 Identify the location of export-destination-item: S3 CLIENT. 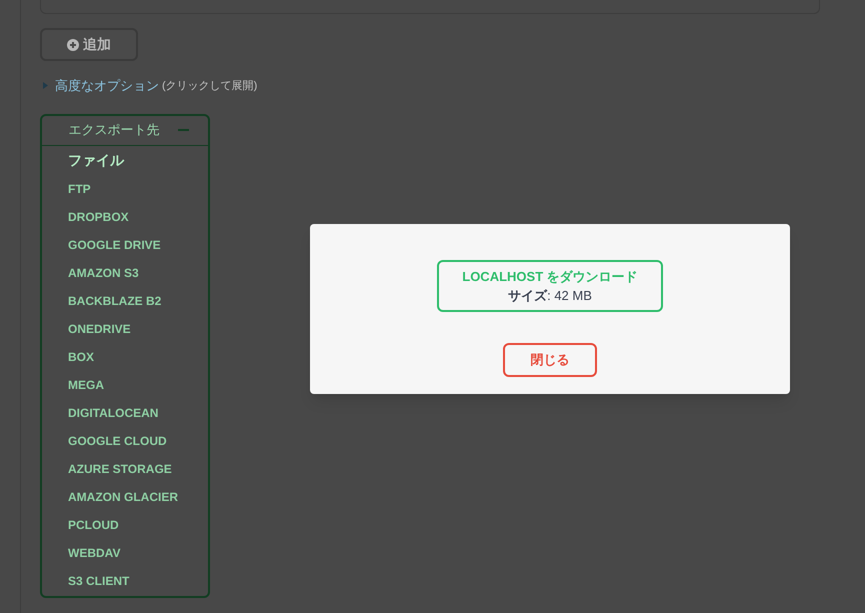
(125, 580).